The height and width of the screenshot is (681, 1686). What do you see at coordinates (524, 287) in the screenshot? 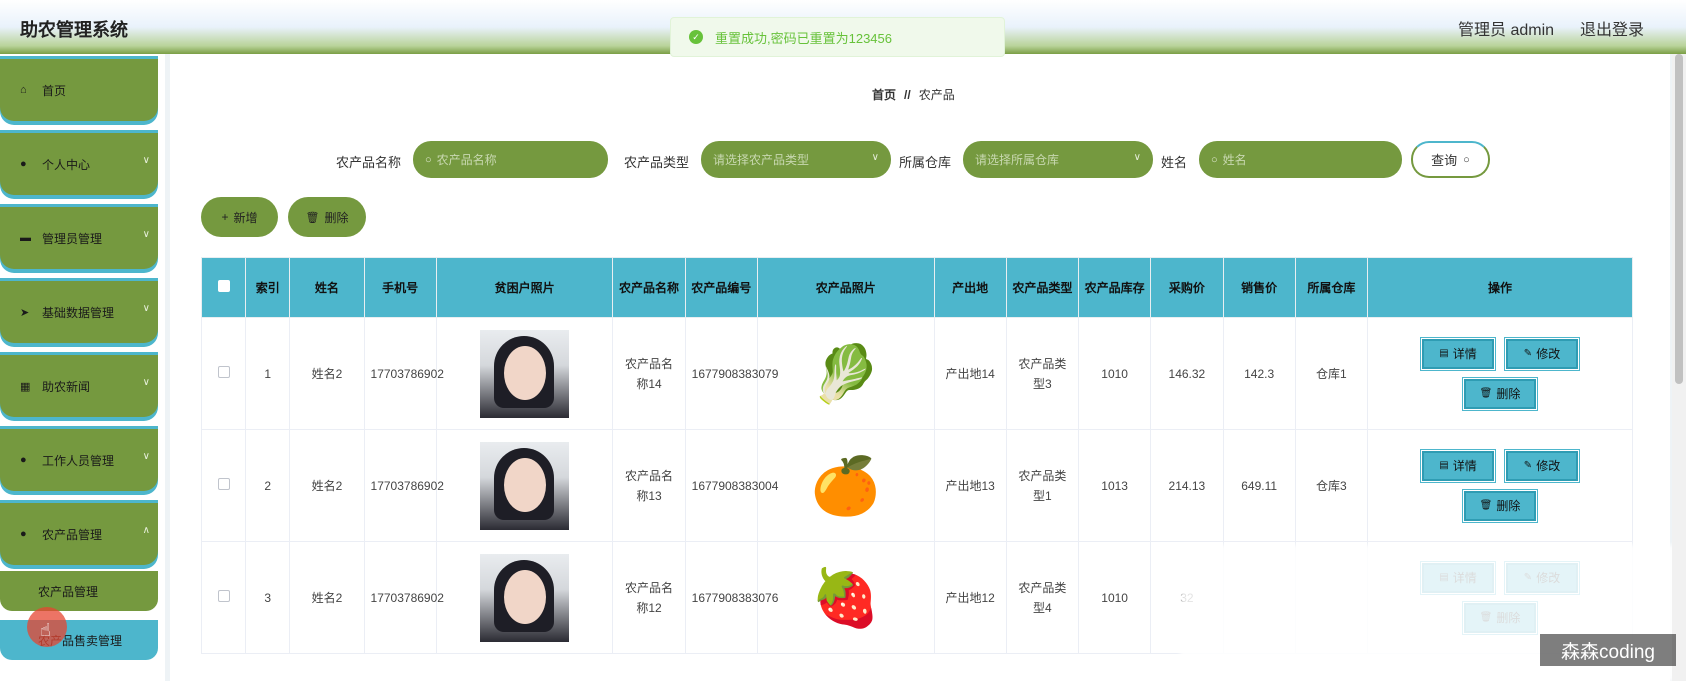
I see `column-header: 贫困户照片` at bounding box center [524, 287].